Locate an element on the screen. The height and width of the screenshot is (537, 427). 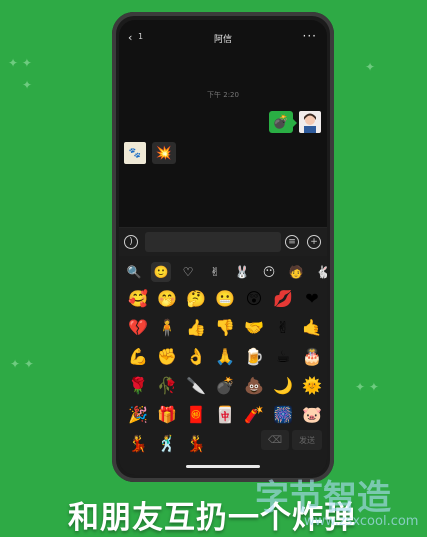
plus-icon: + is located at coordinates (314, 242).